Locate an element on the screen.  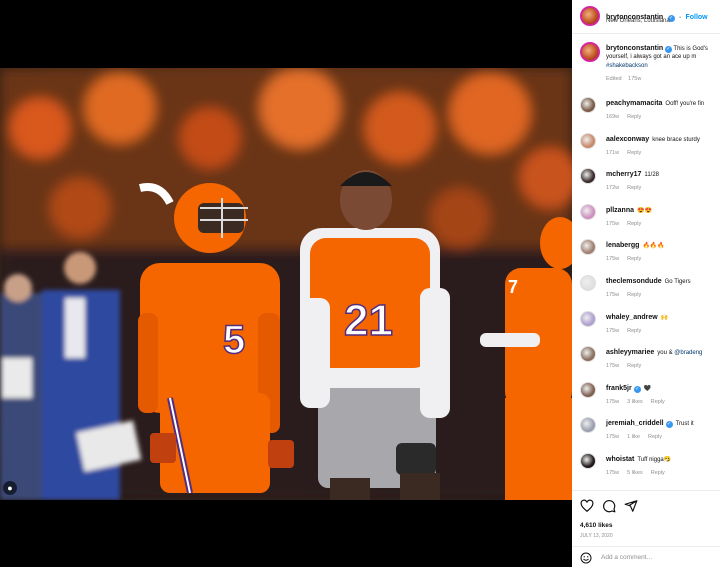
comment-item: pllzanna 😍😍 175w Reply is located at coordinates (646, 219).